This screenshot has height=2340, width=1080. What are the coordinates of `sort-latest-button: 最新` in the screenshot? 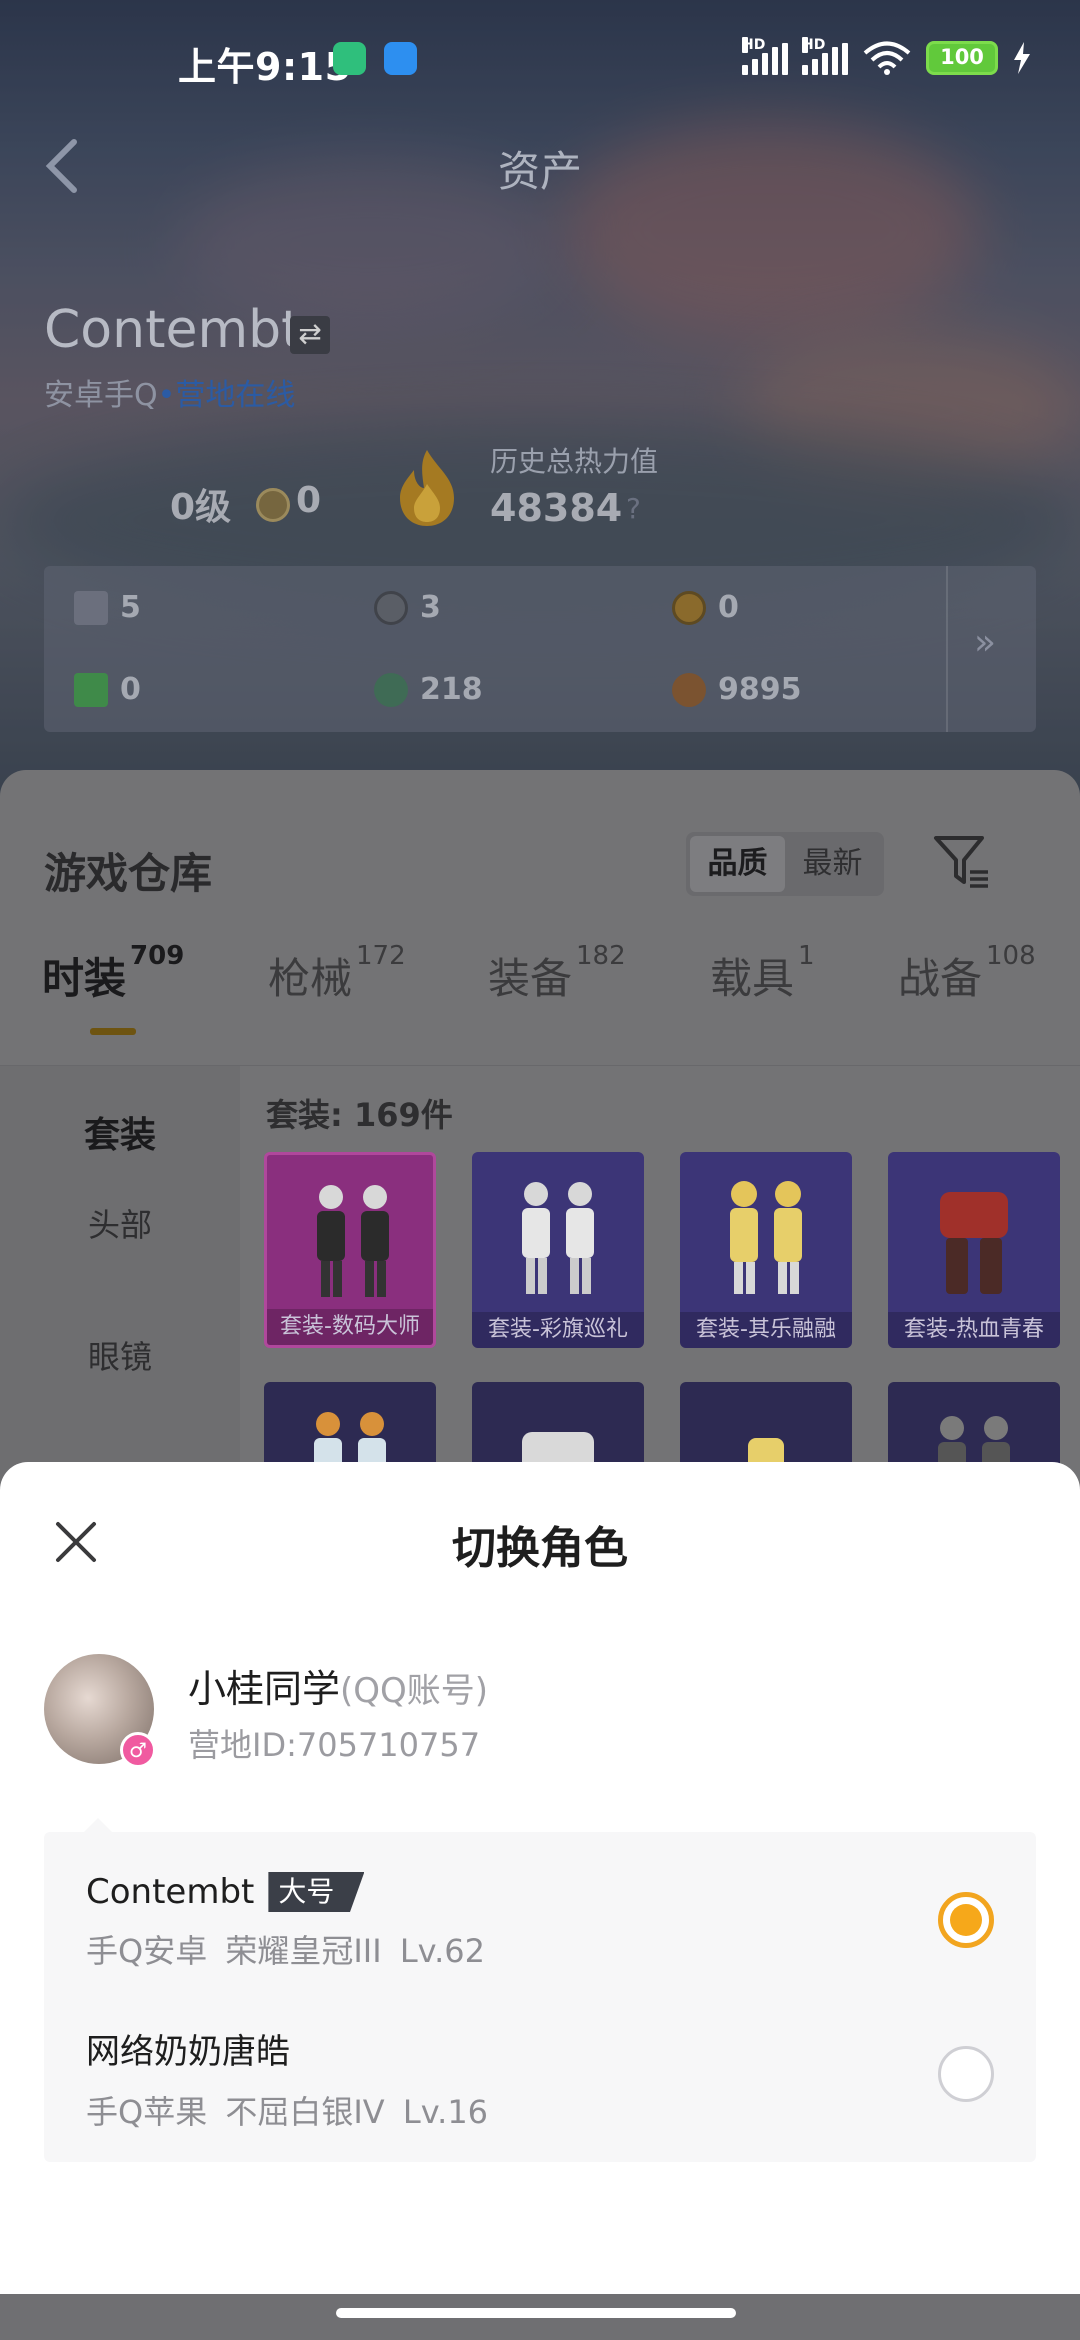 It's located at (832, 864).